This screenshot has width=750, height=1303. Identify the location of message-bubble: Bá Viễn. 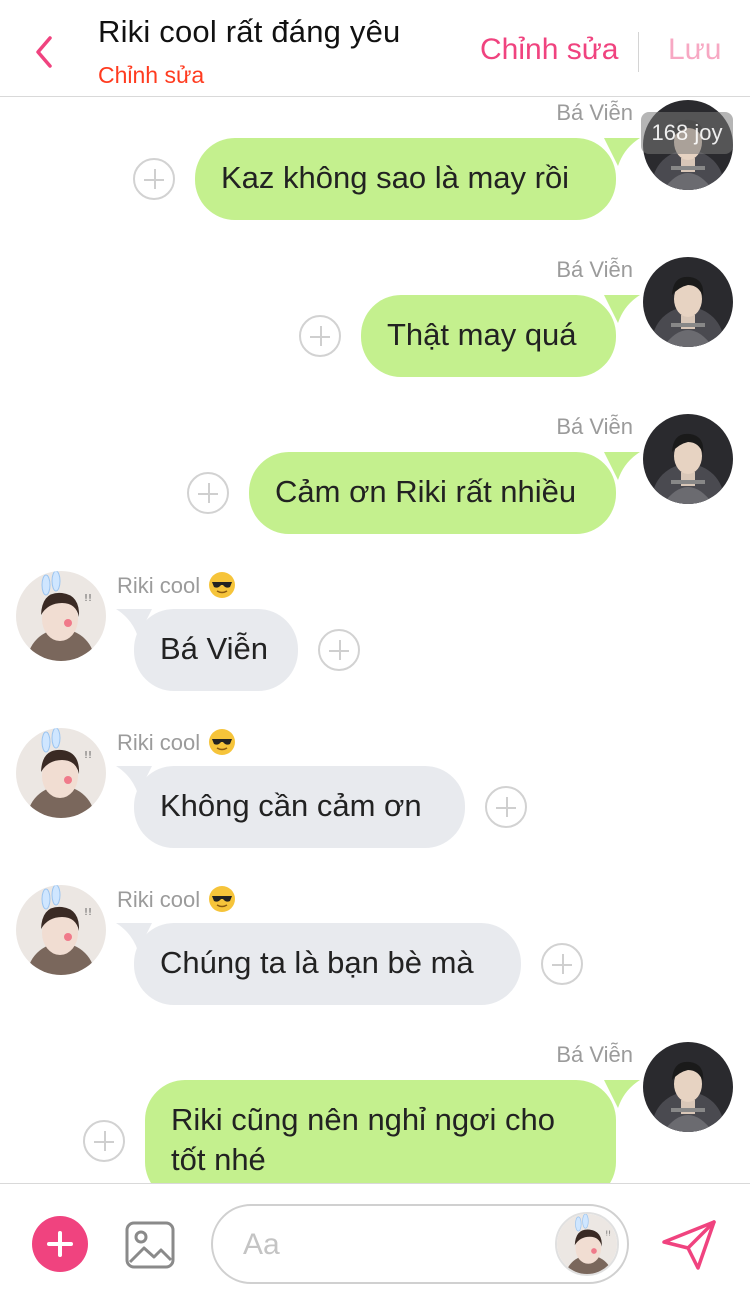
(216, 650).